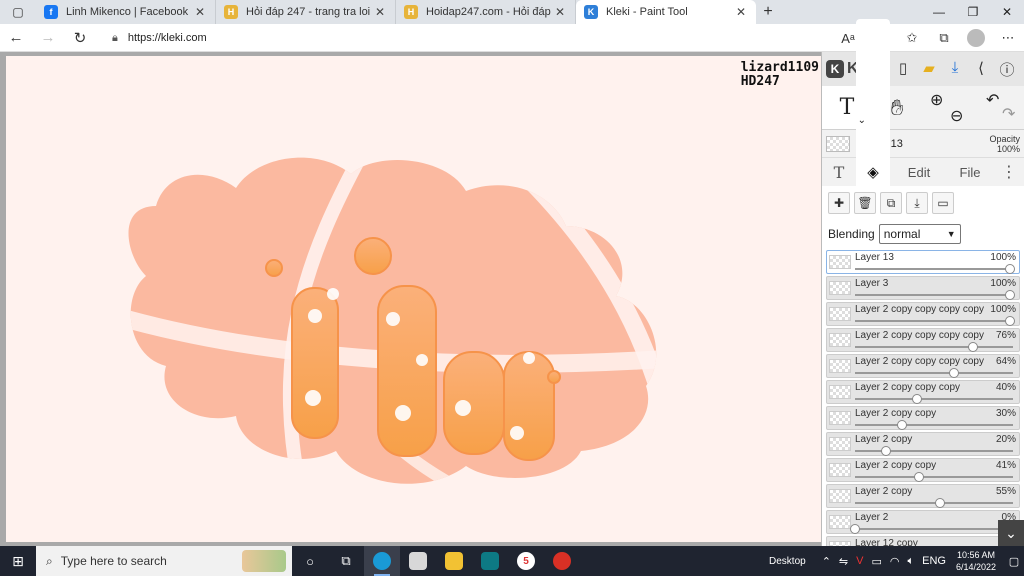 Image resolution: width=1024 pixels, height=576 pixels. I want to click on volume-icon: 🔈︎, so click(911, 561).